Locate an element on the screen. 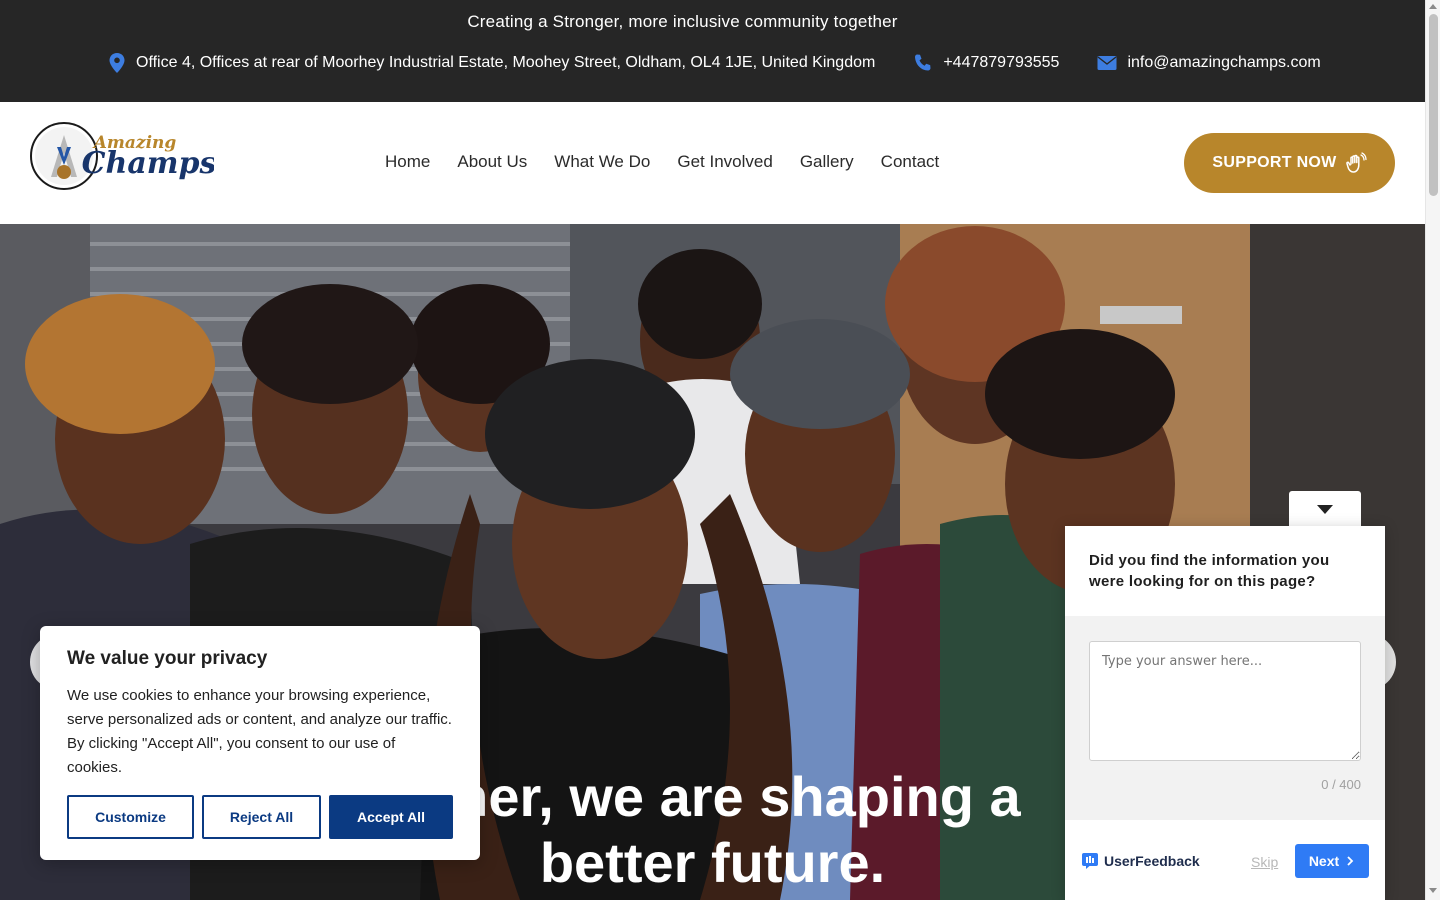 The image size is (1440, 900). feedback-footer: UserFeedback Skip Next is located at coordinates (1225, 860).